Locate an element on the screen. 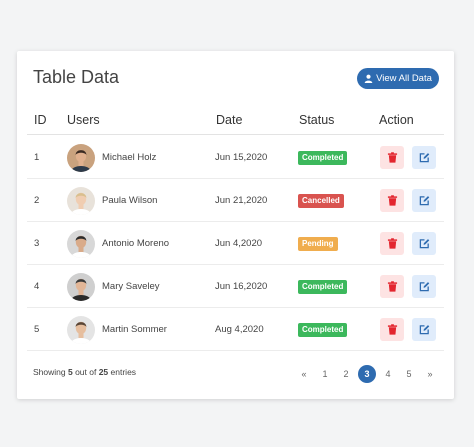 The height and width of the screenshot is (447, 474). row-date: Jun 16,2020 is located at coordinates (241, 286).